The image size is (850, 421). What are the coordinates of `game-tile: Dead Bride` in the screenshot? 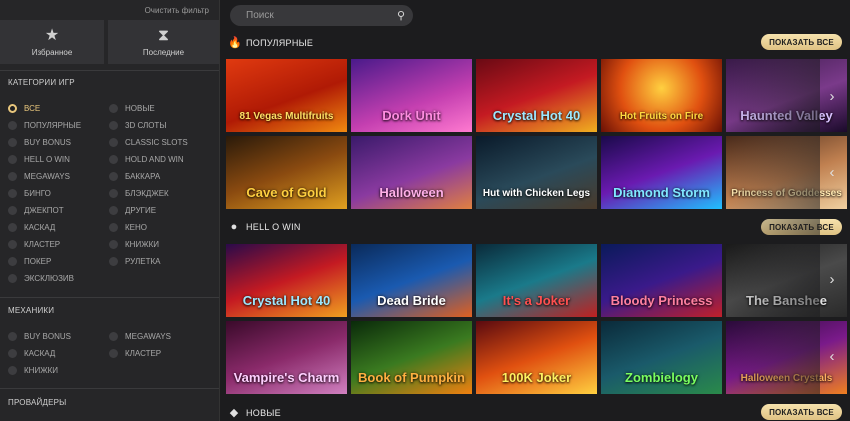 It's located at (411, 280).